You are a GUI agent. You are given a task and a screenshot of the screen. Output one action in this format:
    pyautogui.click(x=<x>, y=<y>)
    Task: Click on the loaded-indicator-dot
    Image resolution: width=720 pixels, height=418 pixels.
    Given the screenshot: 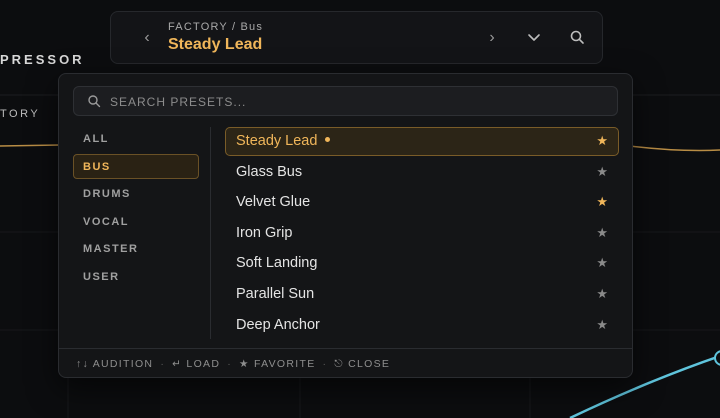 What is the action you would take?
    pyautogui.click(x=328, y=139)
    